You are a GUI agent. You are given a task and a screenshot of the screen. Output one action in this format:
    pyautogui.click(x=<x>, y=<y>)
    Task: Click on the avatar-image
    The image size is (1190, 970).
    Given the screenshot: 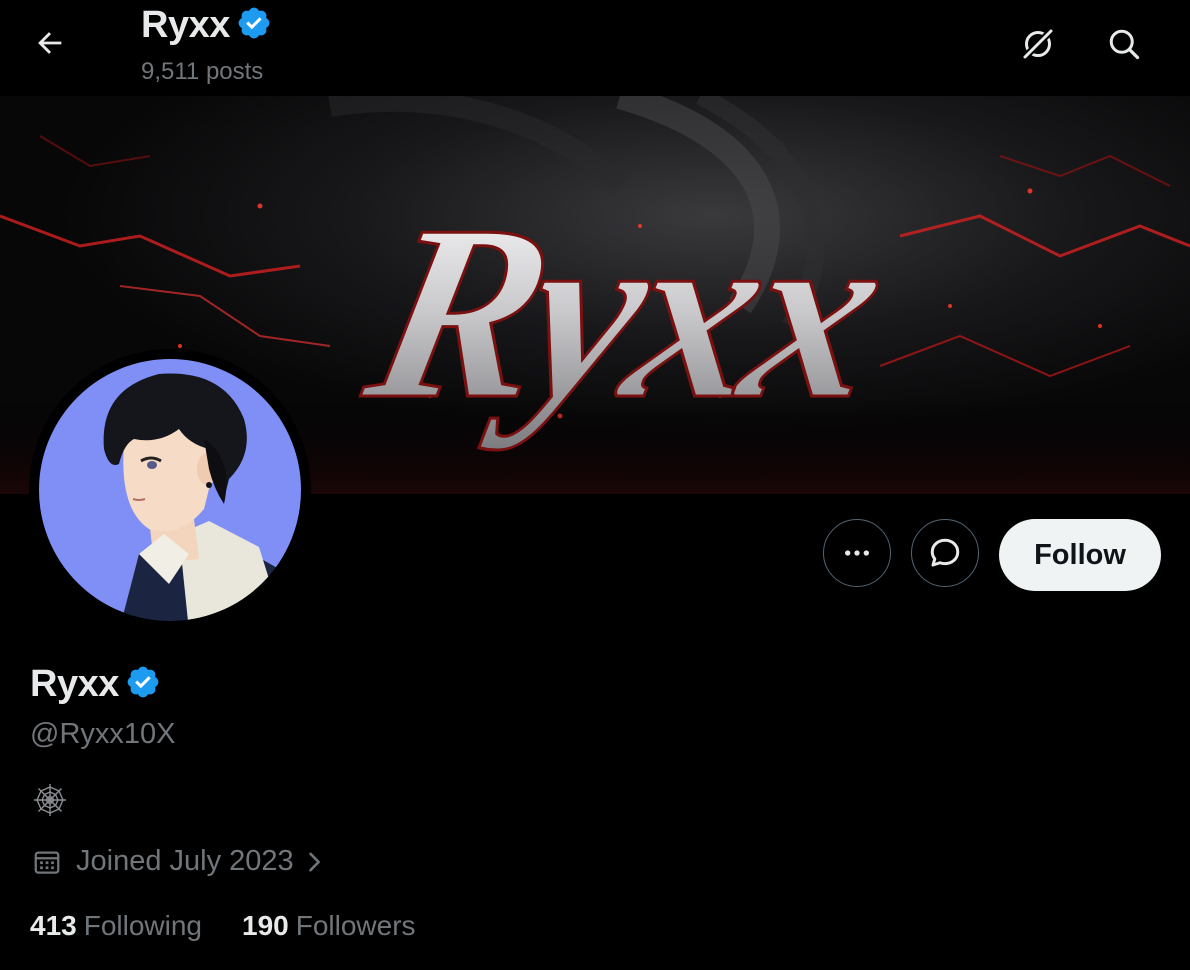 What is the action you would take?
    pyautogui.click(x=170, y=490)
    